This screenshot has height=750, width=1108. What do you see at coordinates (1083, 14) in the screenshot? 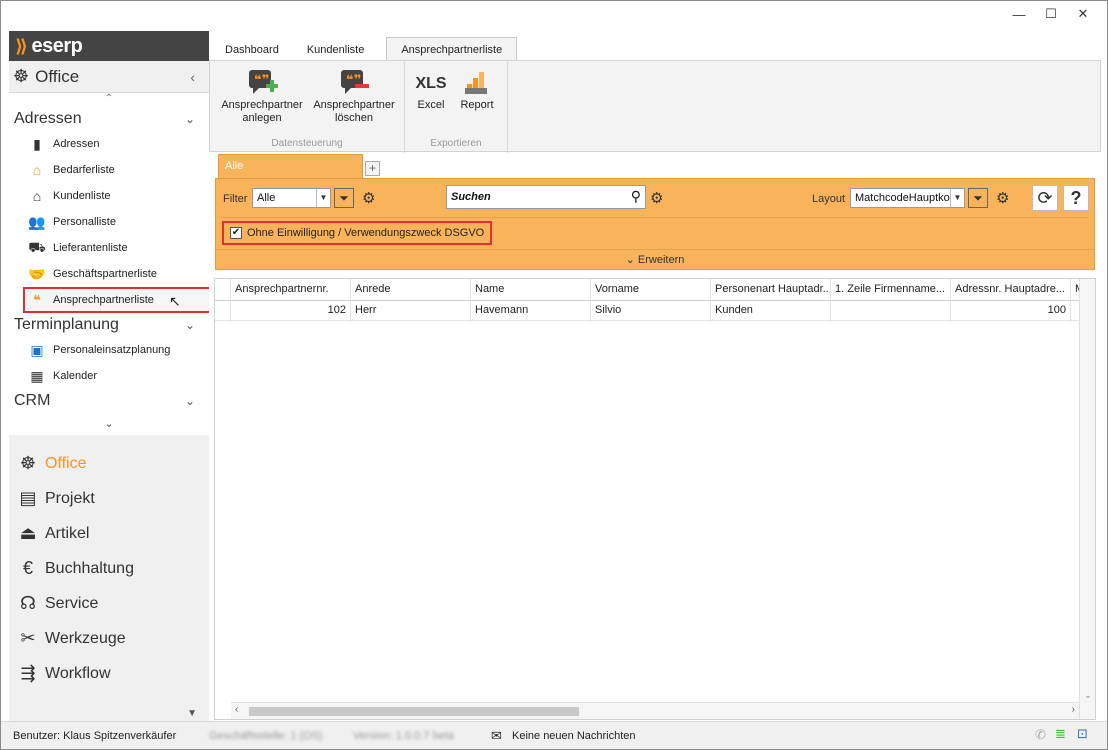
I see `close-button: ✕` at bounding box center [1083, 14].